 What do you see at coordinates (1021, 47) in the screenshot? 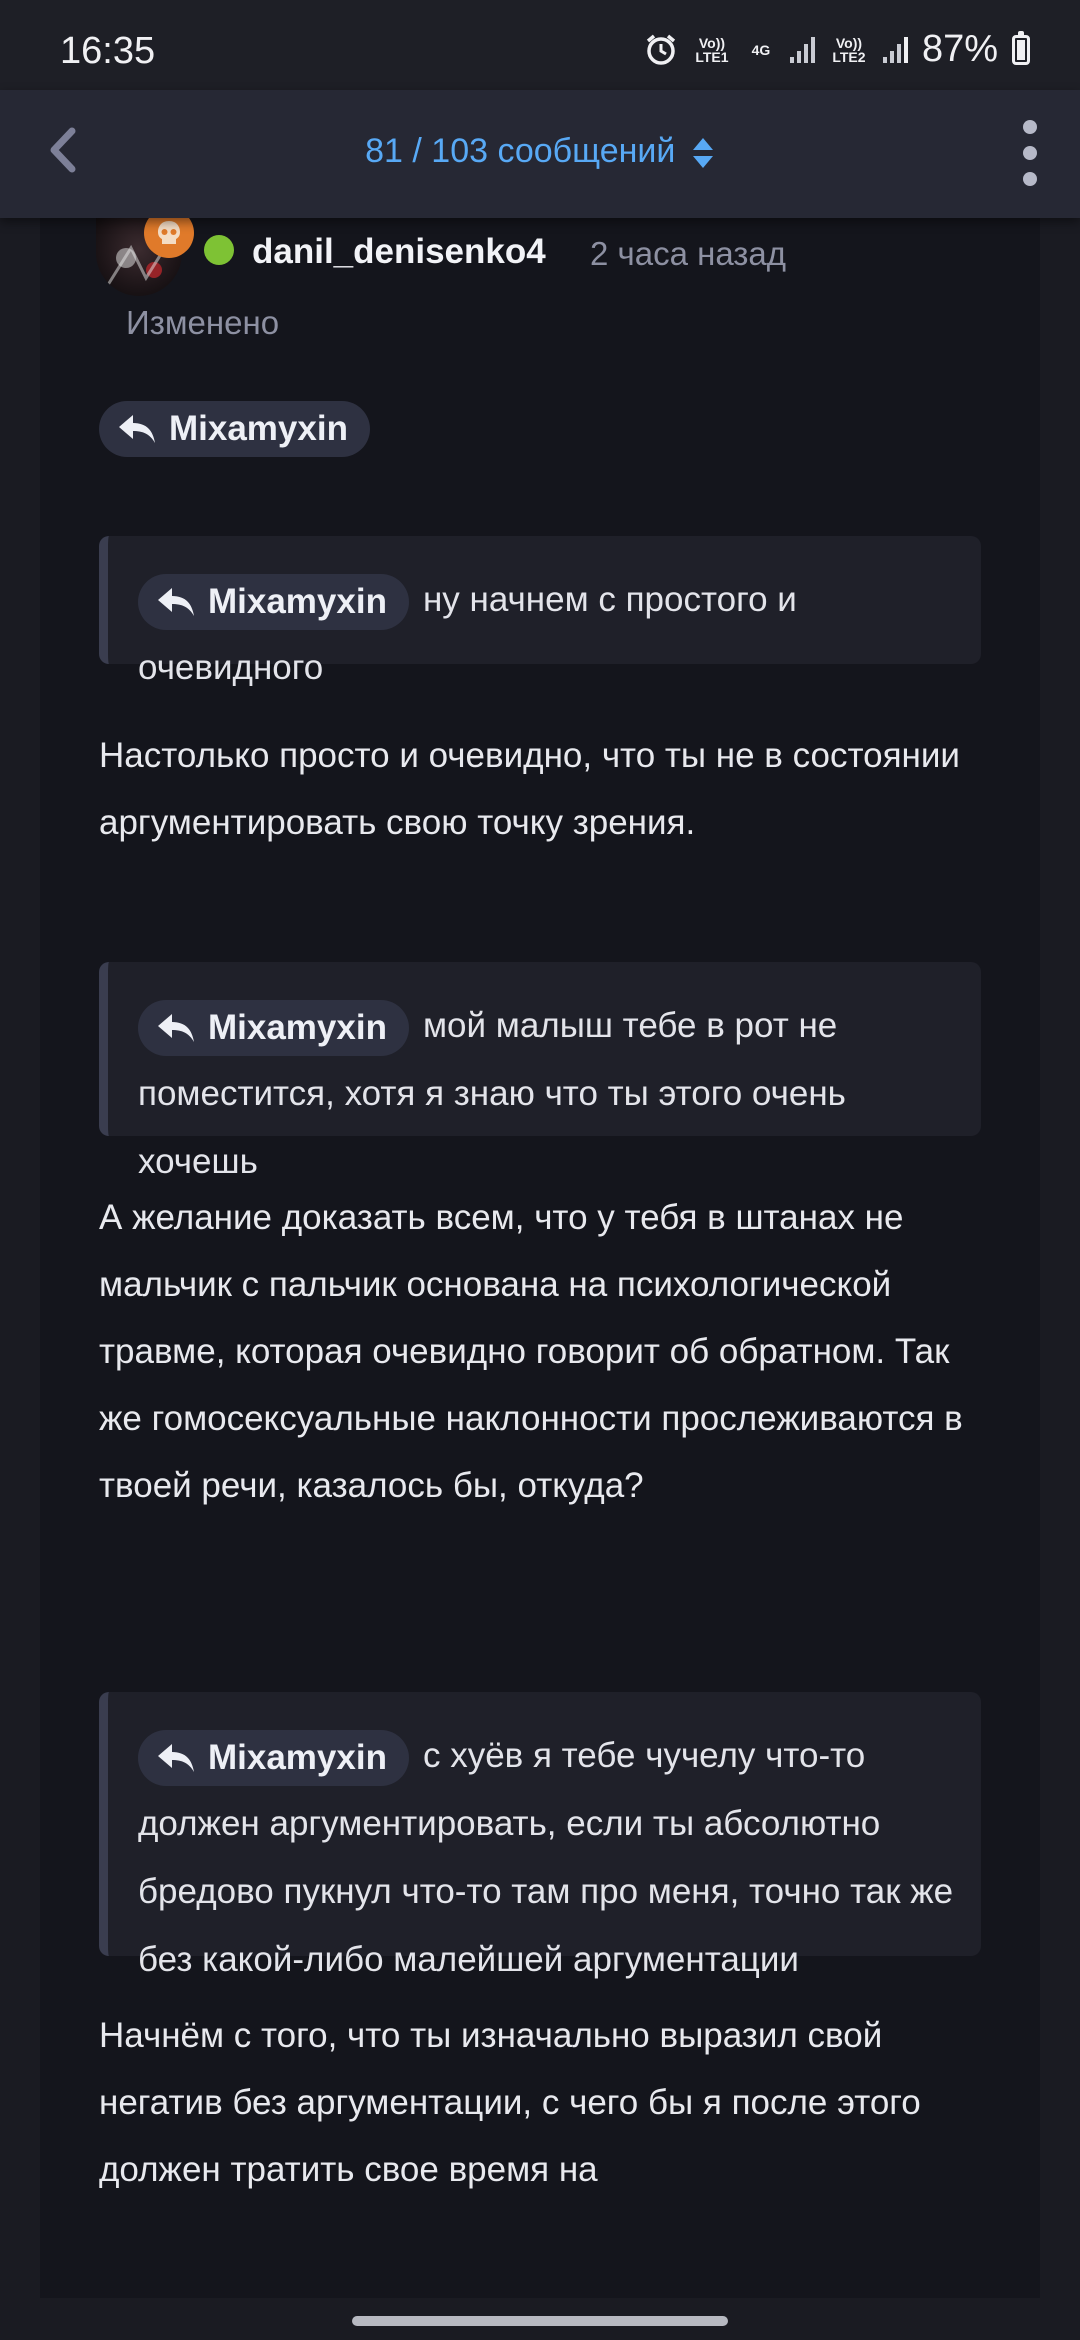
I see `battery-icon` at bounding box center [1021, 47].